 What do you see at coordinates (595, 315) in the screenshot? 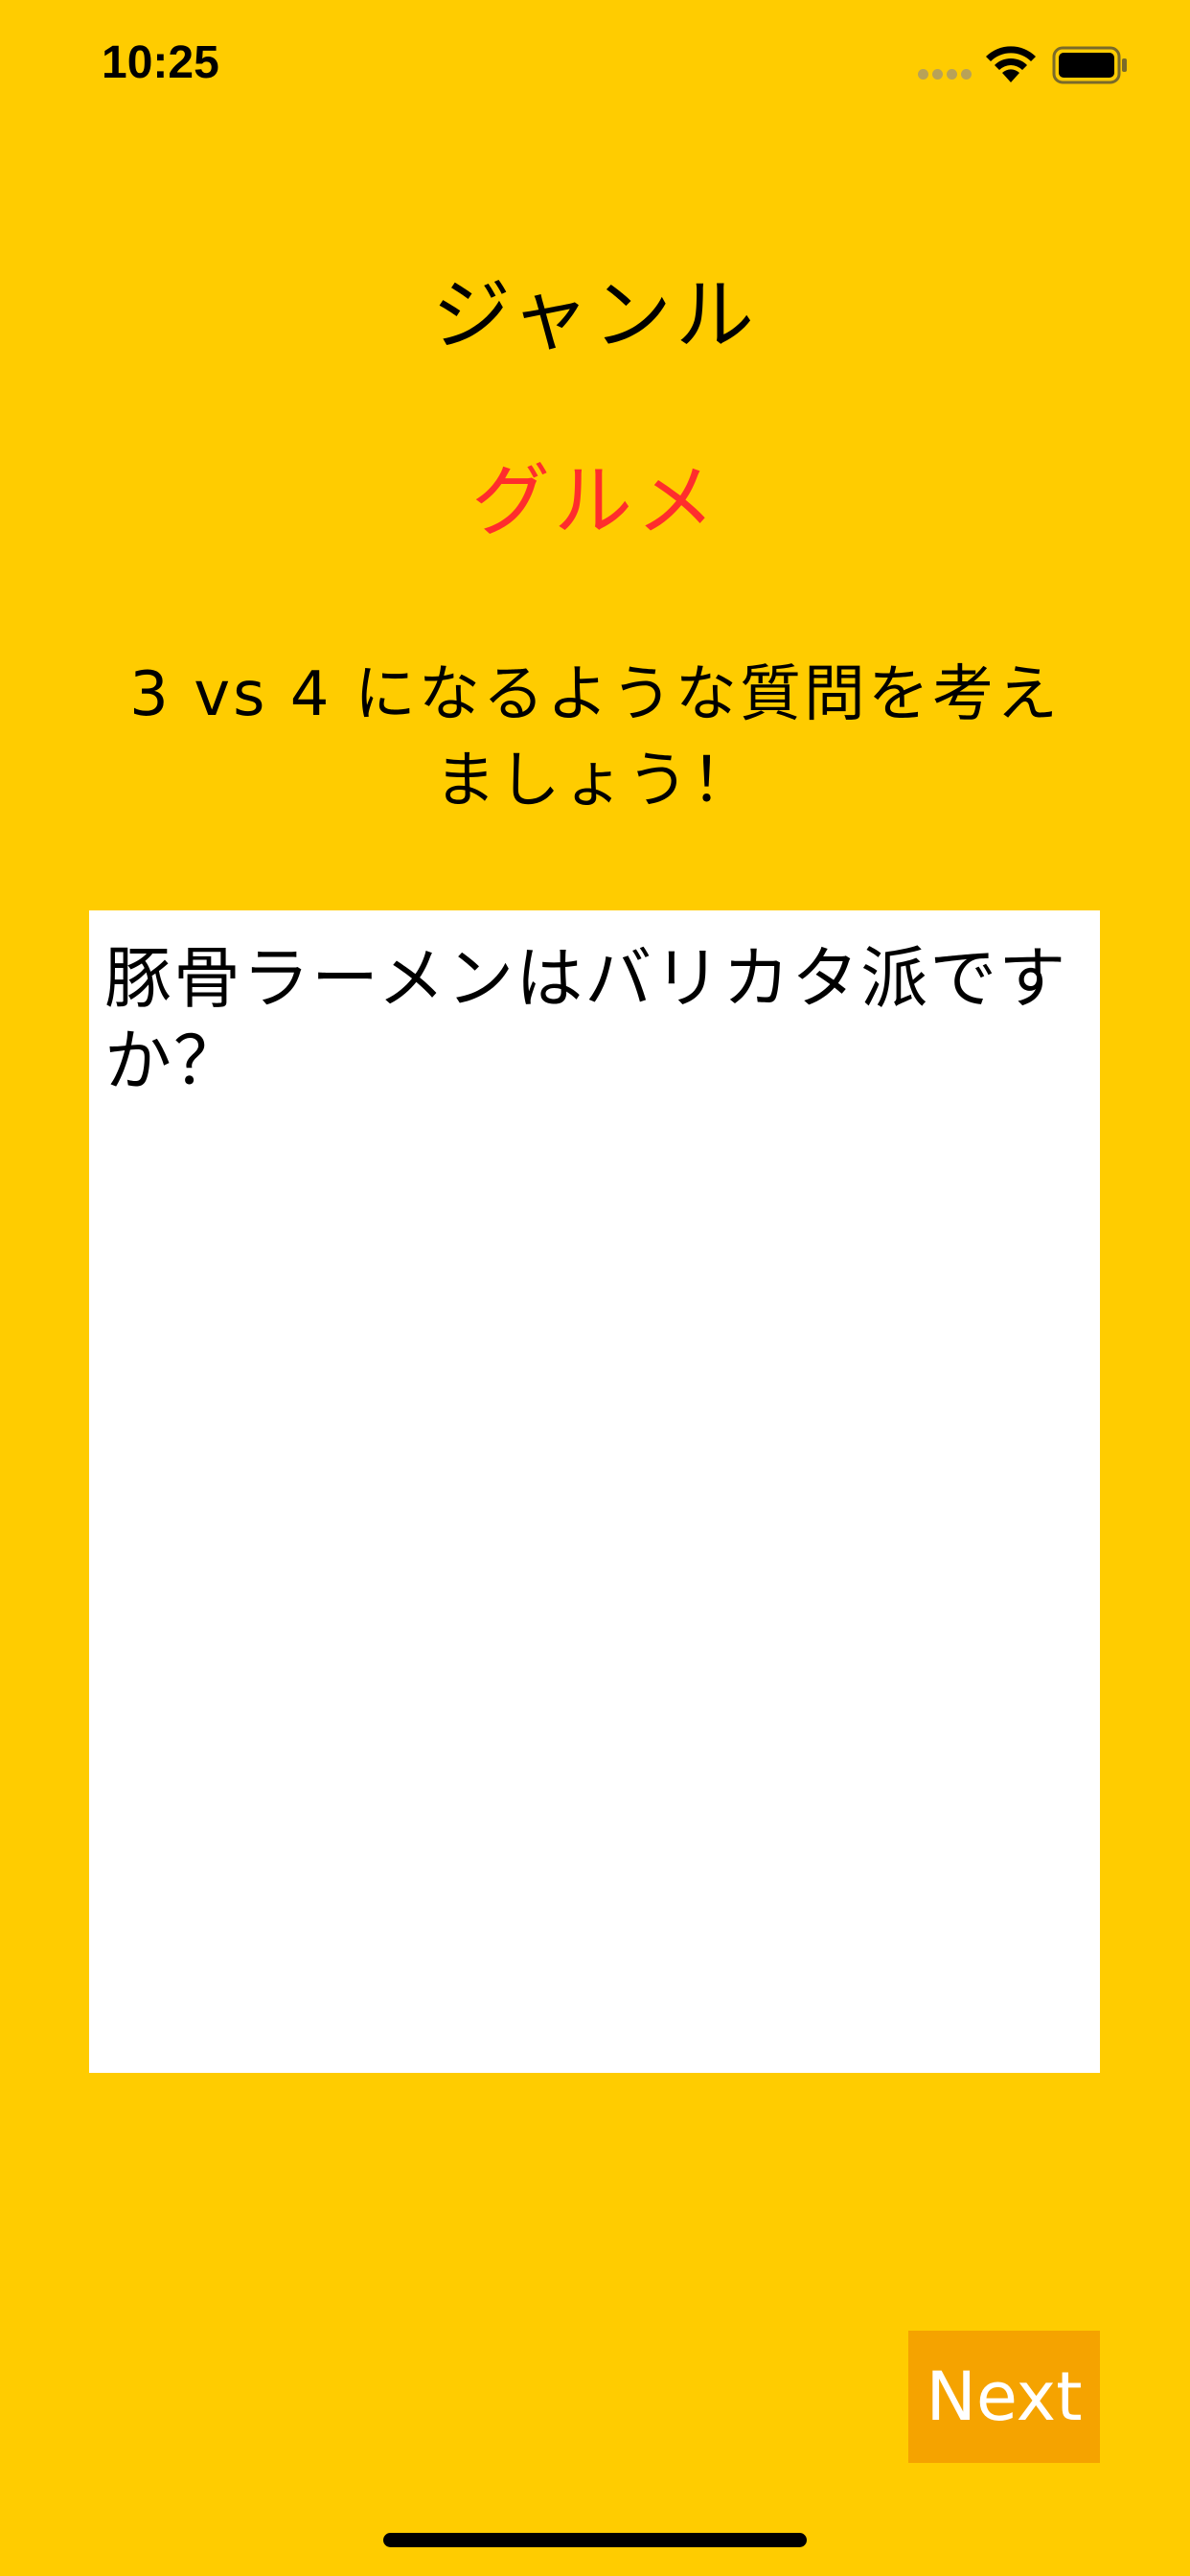
I see `genre-heading: ジャンル` at bounding box center [595, 315].